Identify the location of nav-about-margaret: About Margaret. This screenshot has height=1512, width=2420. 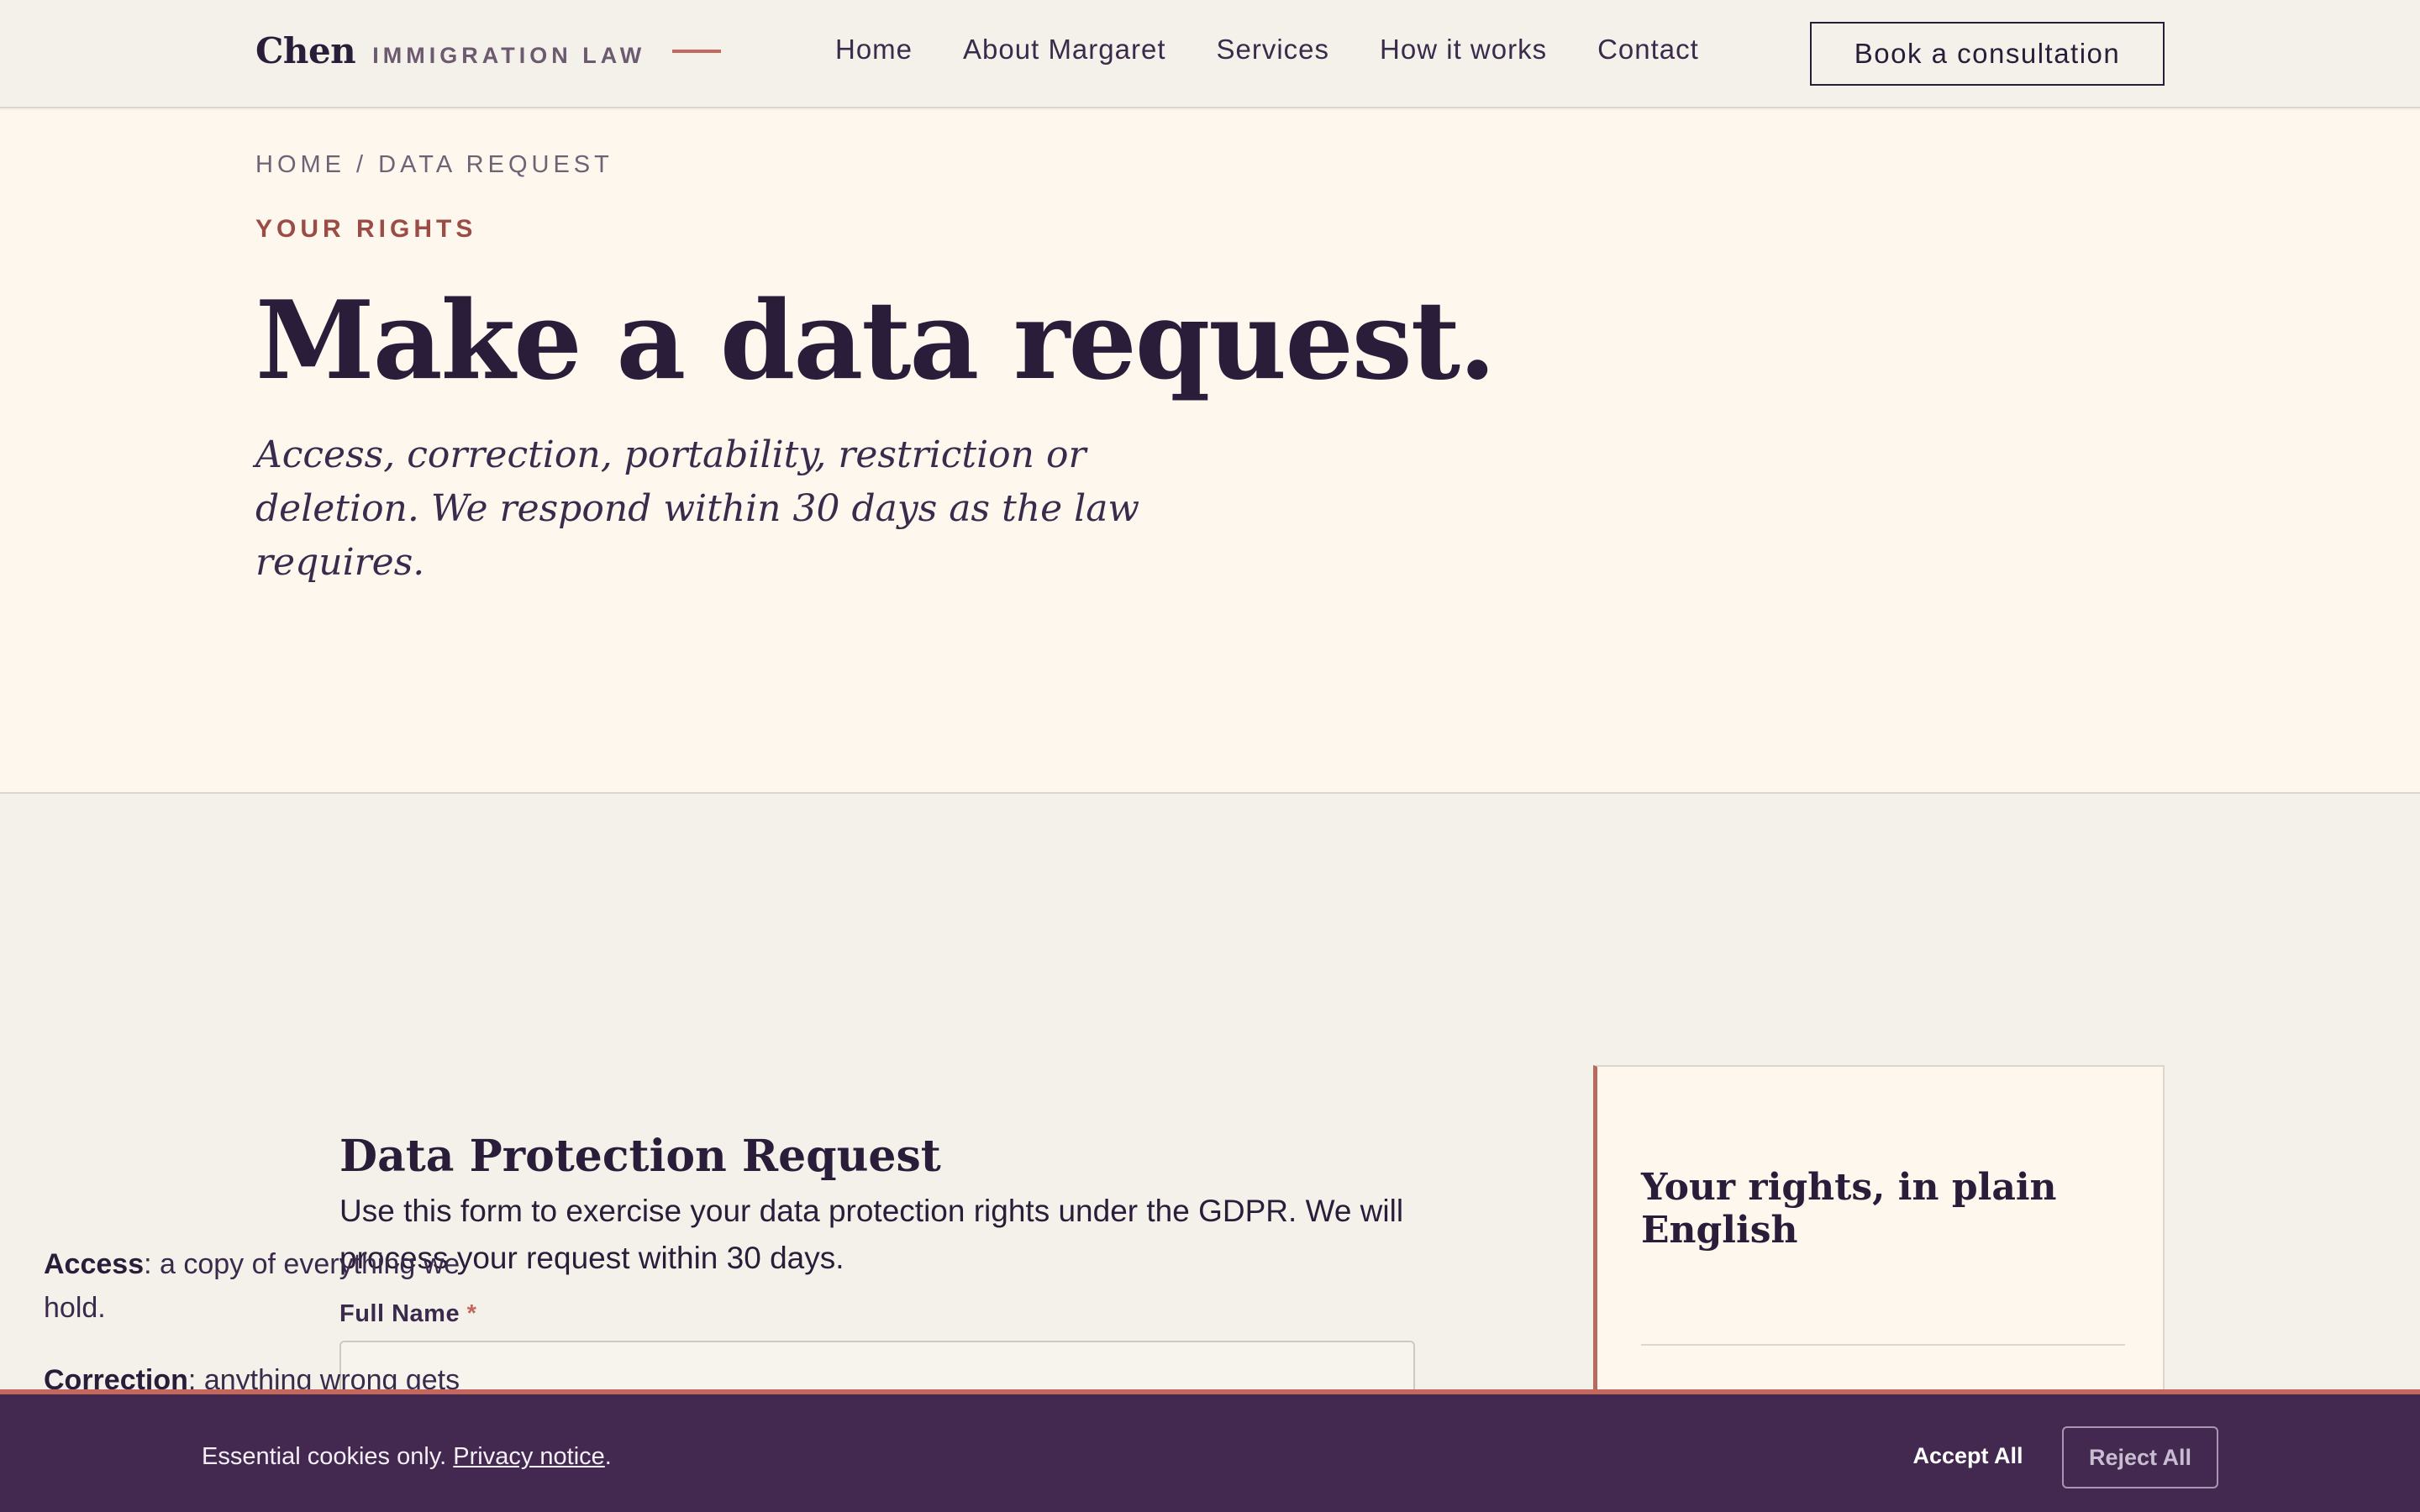
(1064, 50).